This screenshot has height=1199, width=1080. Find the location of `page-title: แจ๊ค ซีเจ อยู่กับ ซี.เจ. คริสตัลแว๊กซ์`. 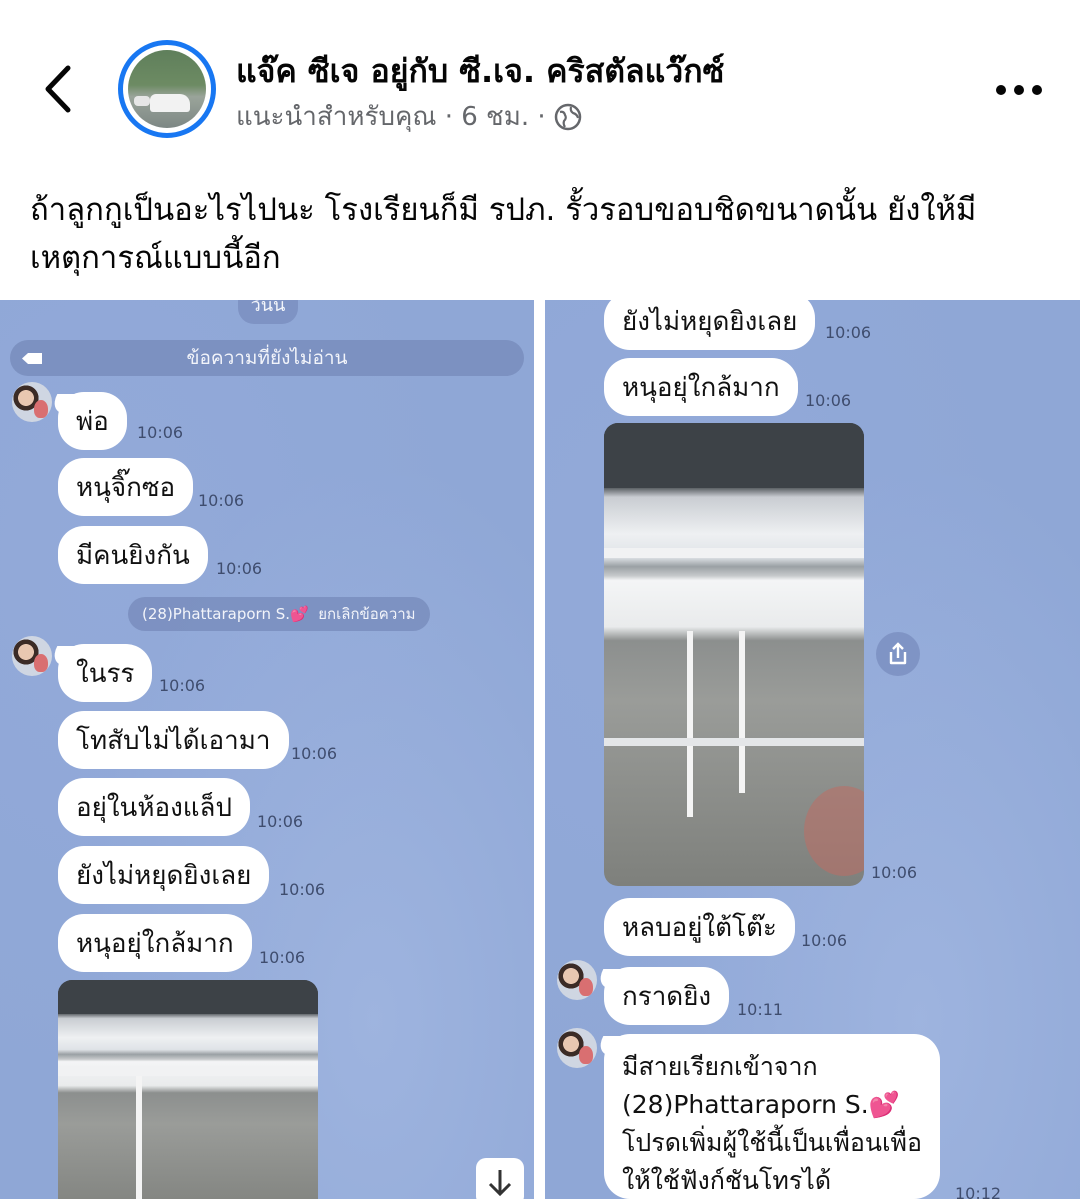

page-title: แจ๊ค ซีเจ อยู่กับ ซี.เจ. คริสตัลแว๊กซ์ is located at coordinates (480, 71).